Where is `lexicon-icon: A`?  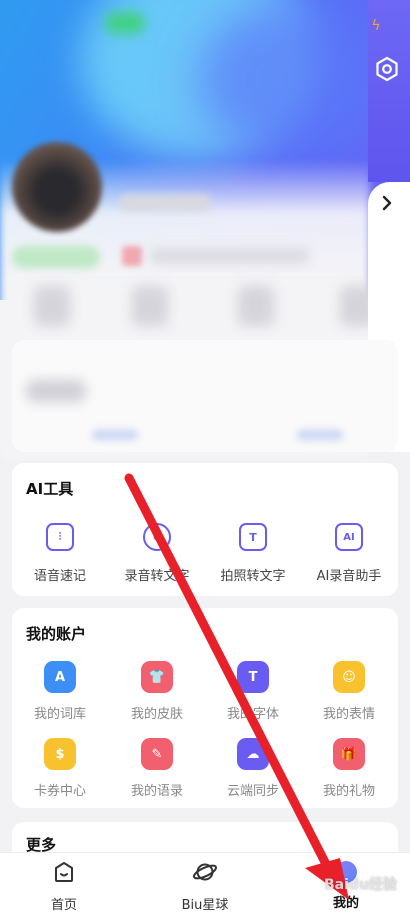 lexicon-icon: A is located at coordinates (60, 677).